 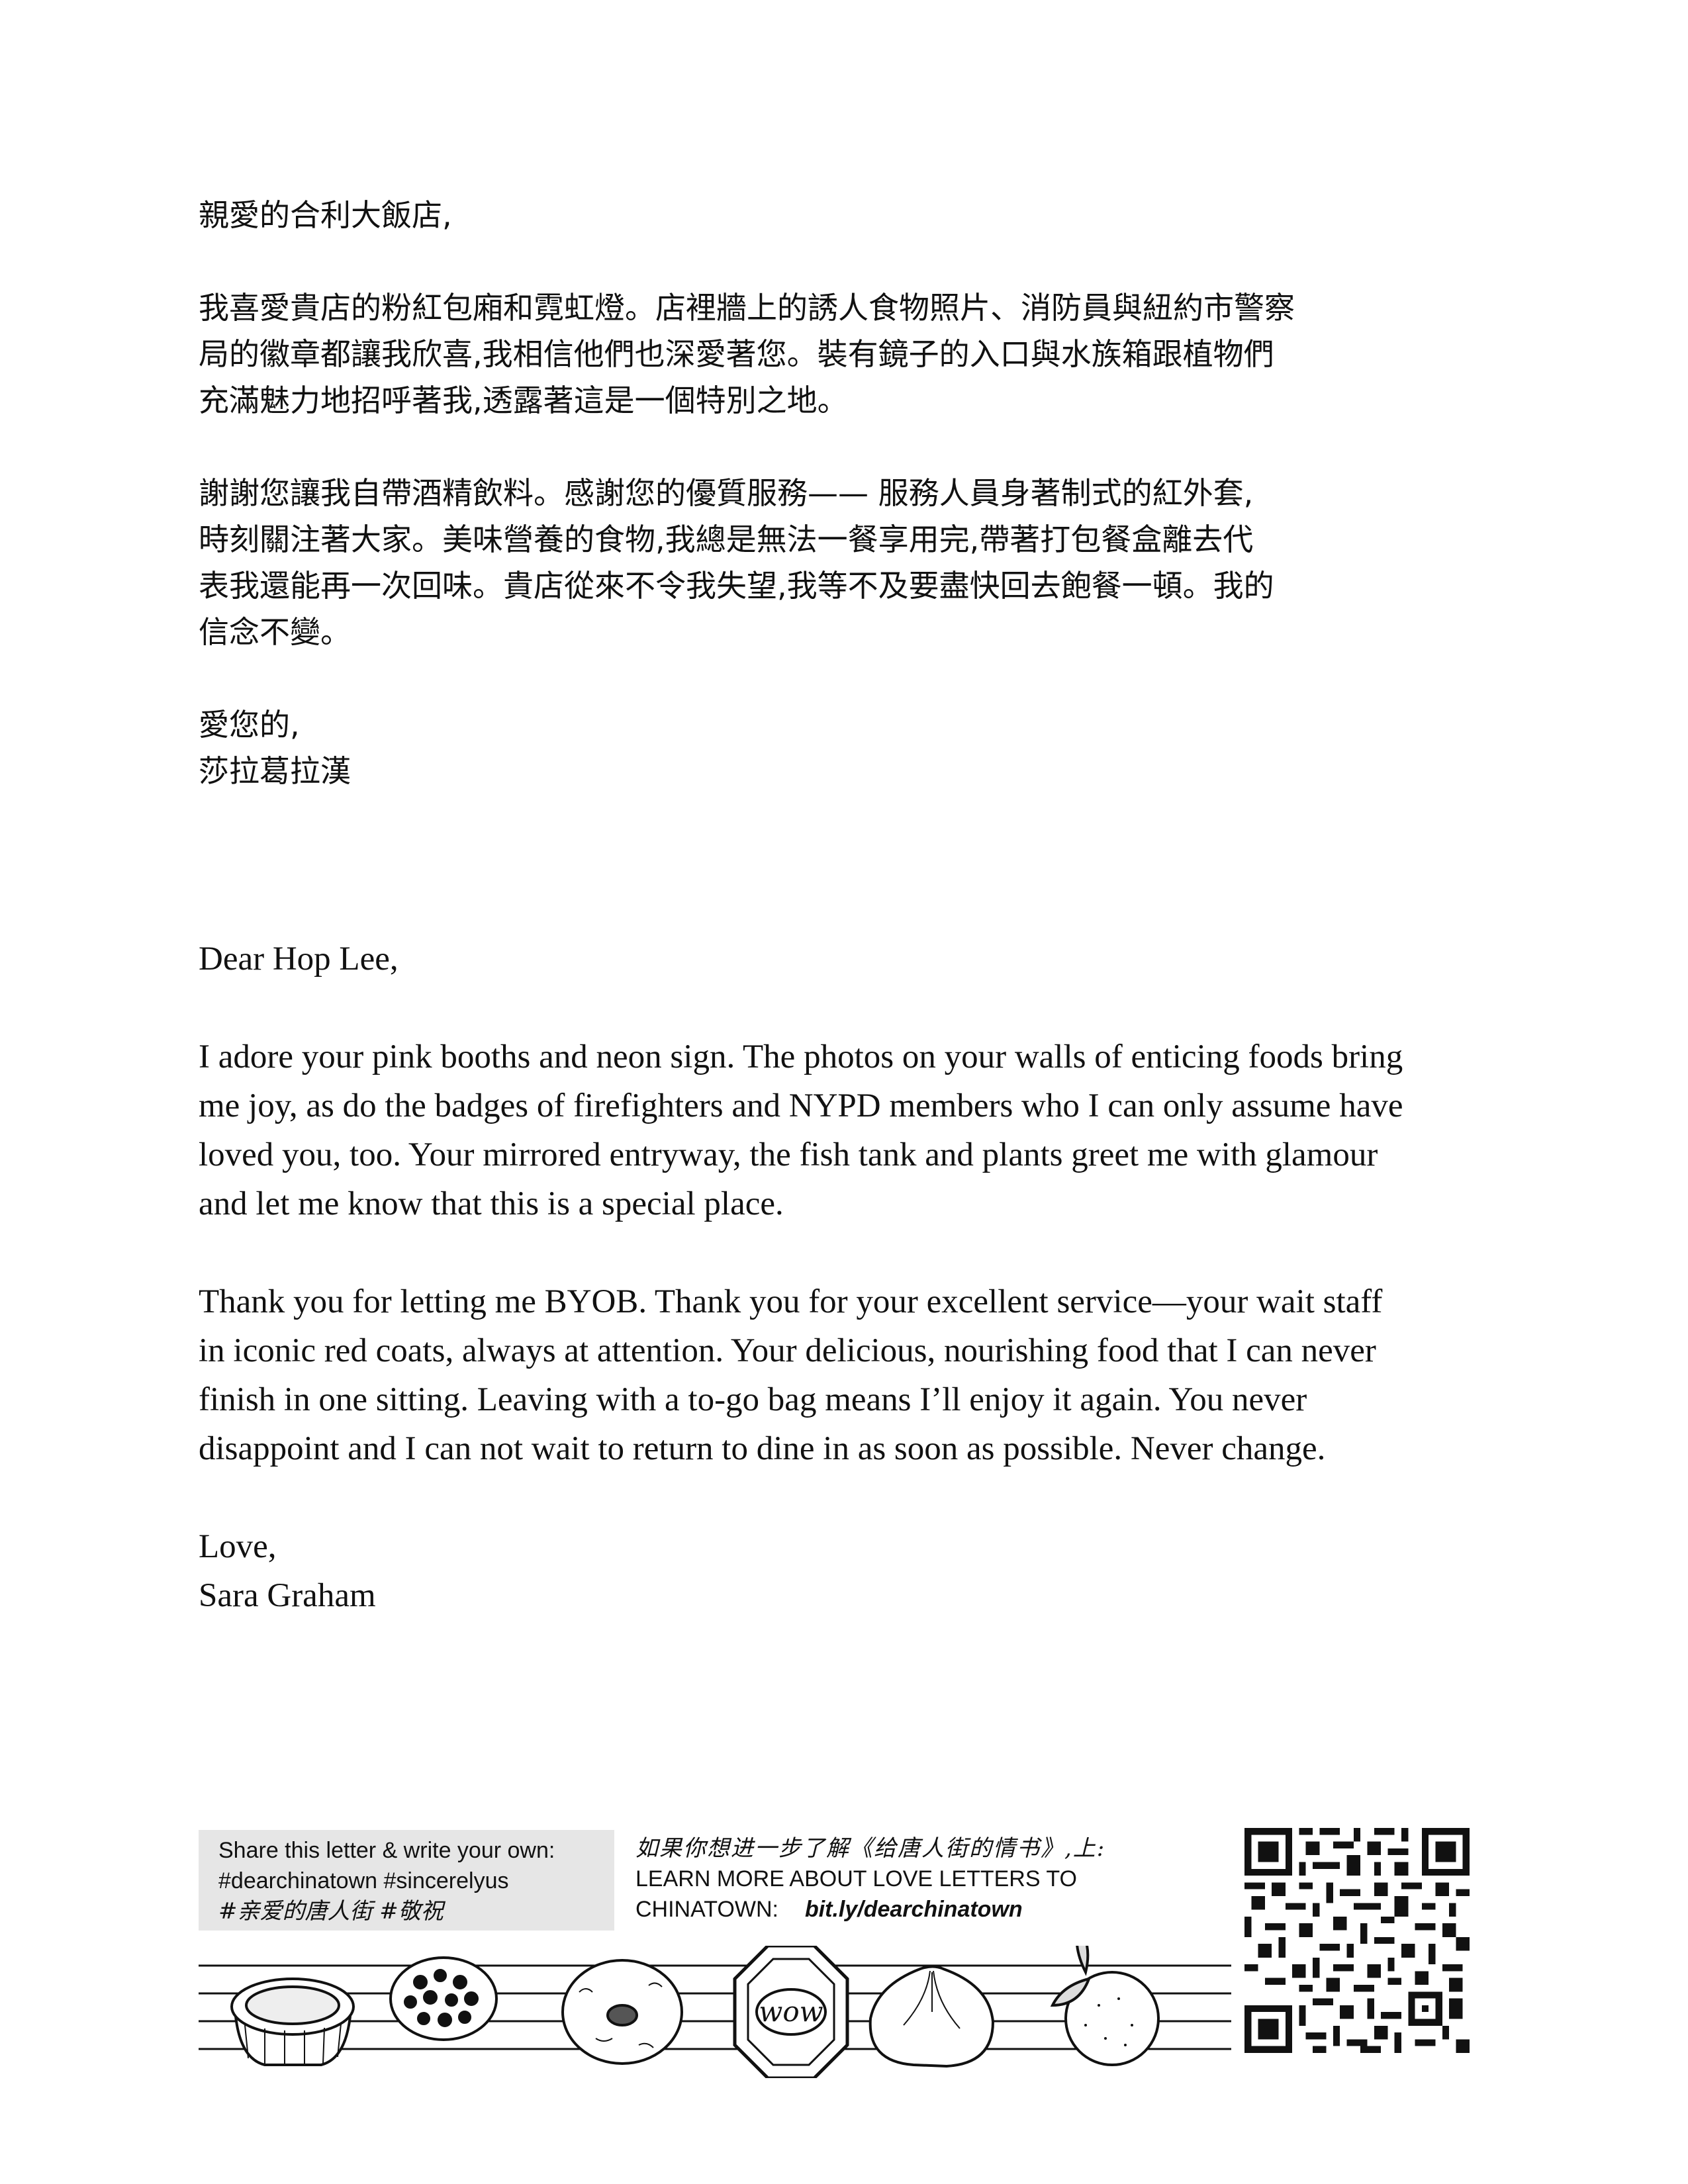 What do you see at coordinates (736, 586) in the screenshot?
I see `zh-p2-line: 表我還能再一次回味。貴店從來不令我失望,我等不及要盡快回去飽餐一頓。我的` at bounding box center [736, 586].